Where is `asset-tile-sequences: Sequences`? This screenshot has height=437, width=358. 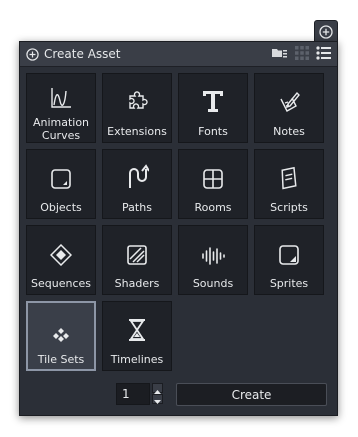
asset-tile-sequences: Sequences is located at coordinates (61, 260).